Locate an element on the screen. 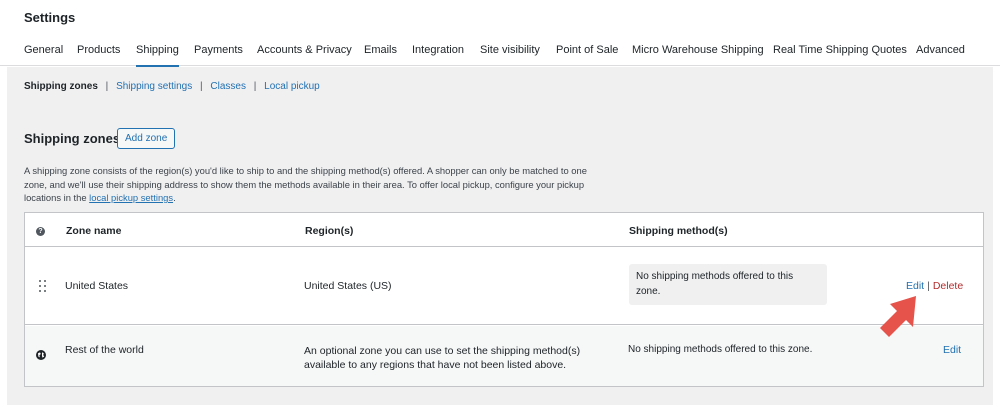 The height and width of the screenshot is (413, 1000). tab-micro-warehouse-shipping: Micro Warehouse Shipping is located at coordinates (698, 55).